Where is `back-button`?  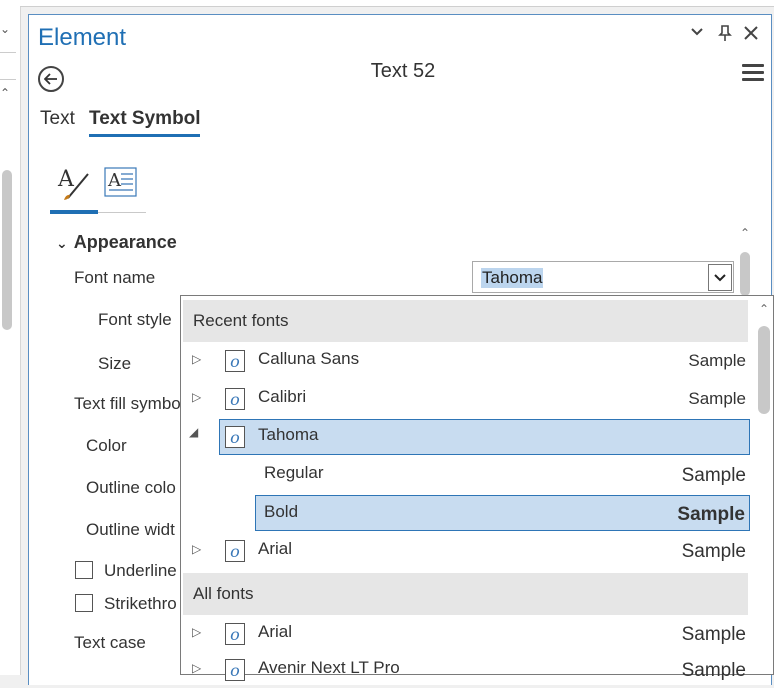
back-button is located at coordinates (51, 79).